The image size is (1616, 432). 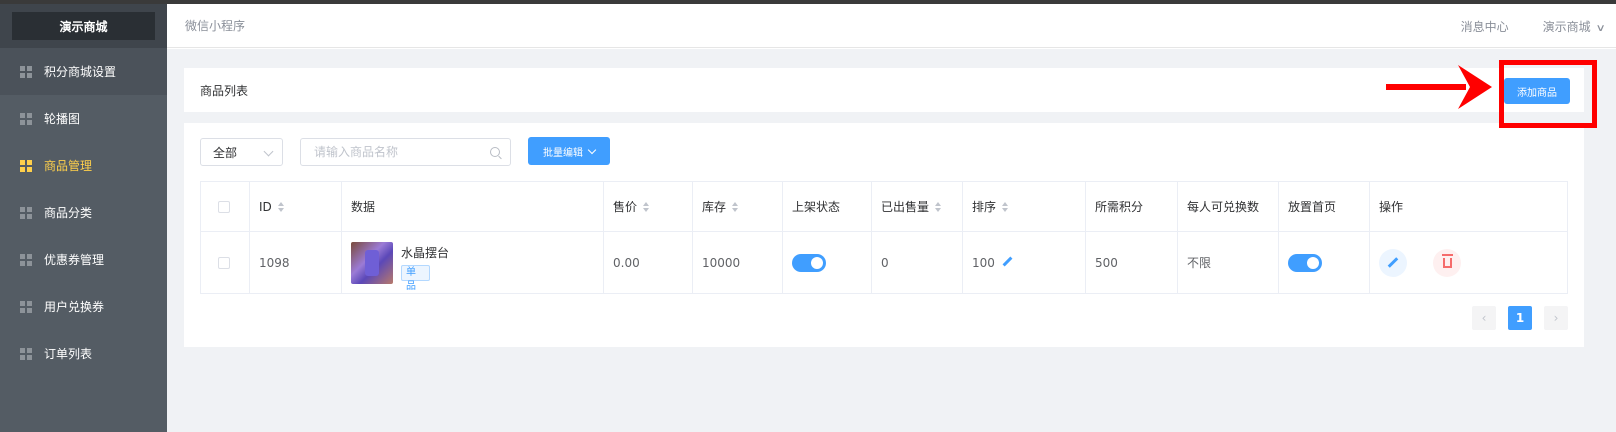 What do you see at coordinates (1485, 26) in the screenshot?
I see `message-center-link: 消息中心` at bounding box center [1485, 26].